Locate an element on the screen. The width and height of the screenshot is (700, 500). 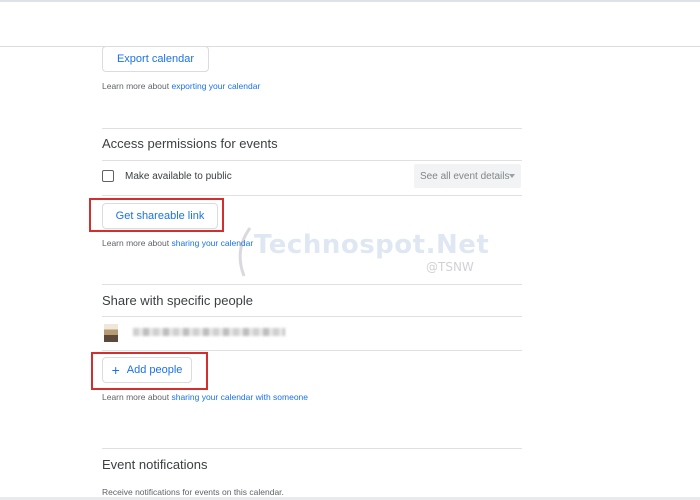
share-help-prefix: Learn more about is located at coordinates (137, 397).